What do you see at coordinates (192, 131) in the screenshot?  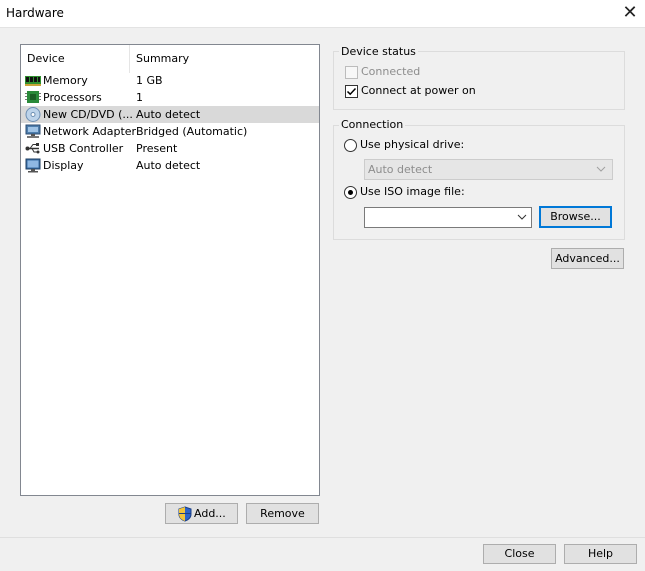 I see `device-summary: Bridged (Automatic)` at bounding box center [192, 131].